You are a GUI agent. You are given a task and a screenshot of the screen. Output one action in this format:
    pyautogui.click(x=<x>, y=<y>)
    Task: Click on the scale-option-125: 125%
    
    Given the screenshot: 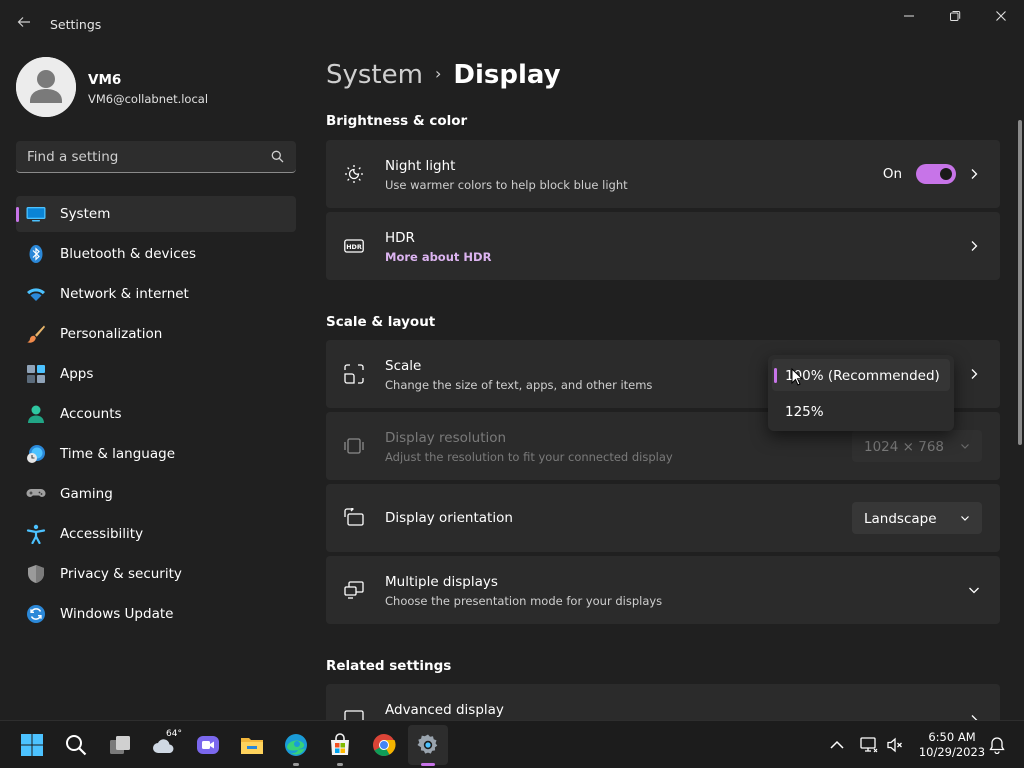 What is the action you would take?
    pyautogui.click(x=861, y=411)
    